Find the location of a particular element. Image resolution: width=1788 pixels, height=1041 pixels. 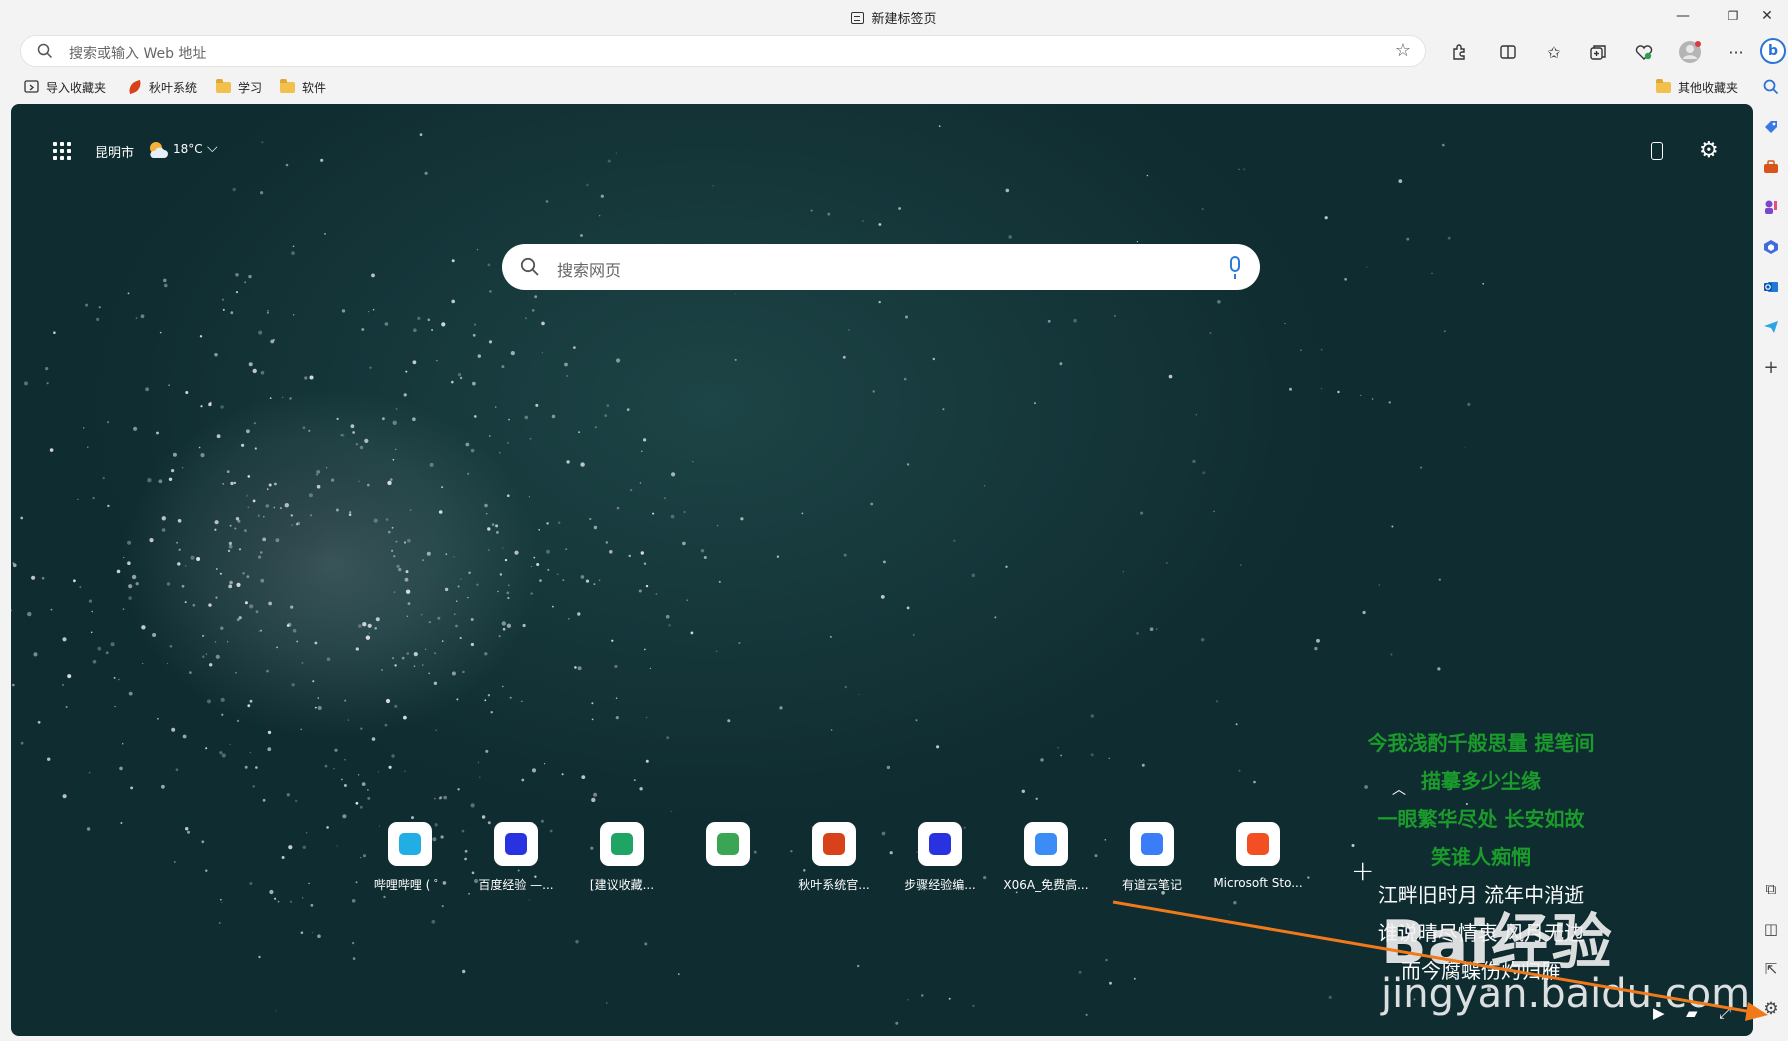

bookmark-folder-software: 软件 is located at coordinates (303, 87).